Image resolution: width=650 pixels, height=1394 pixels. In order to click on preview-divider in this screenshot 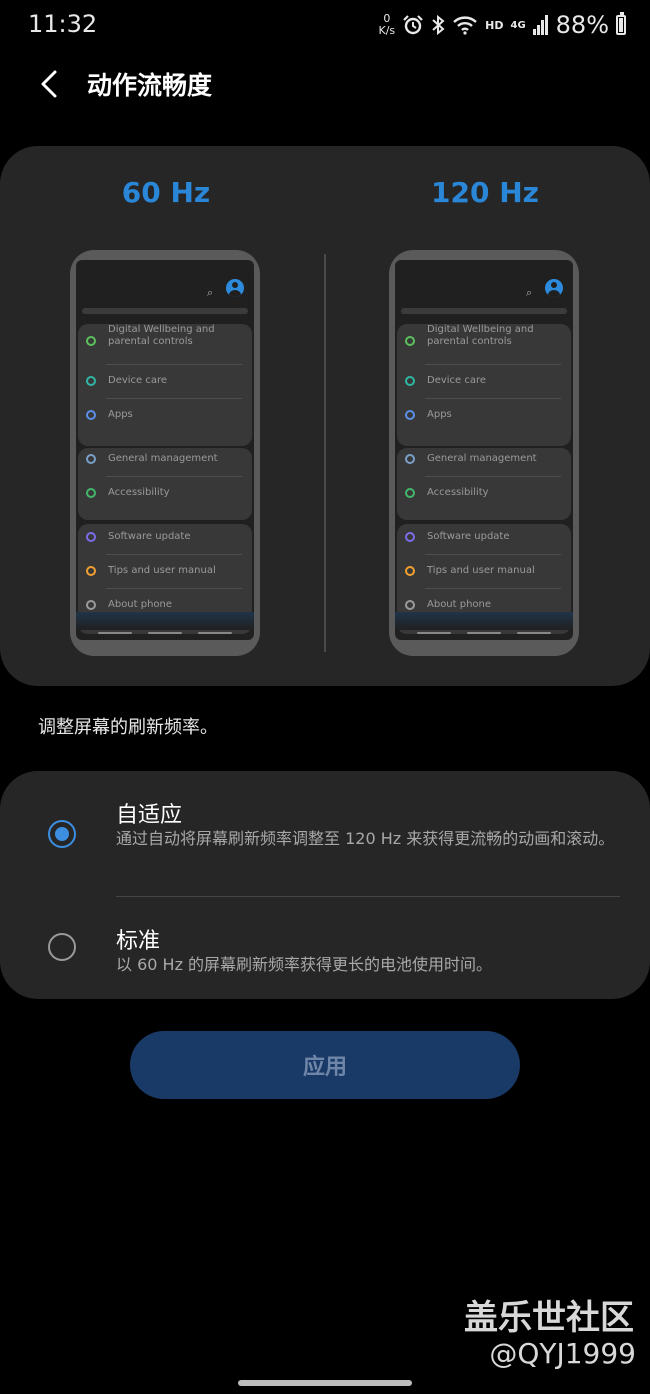, I will do `click(325, 453)`.